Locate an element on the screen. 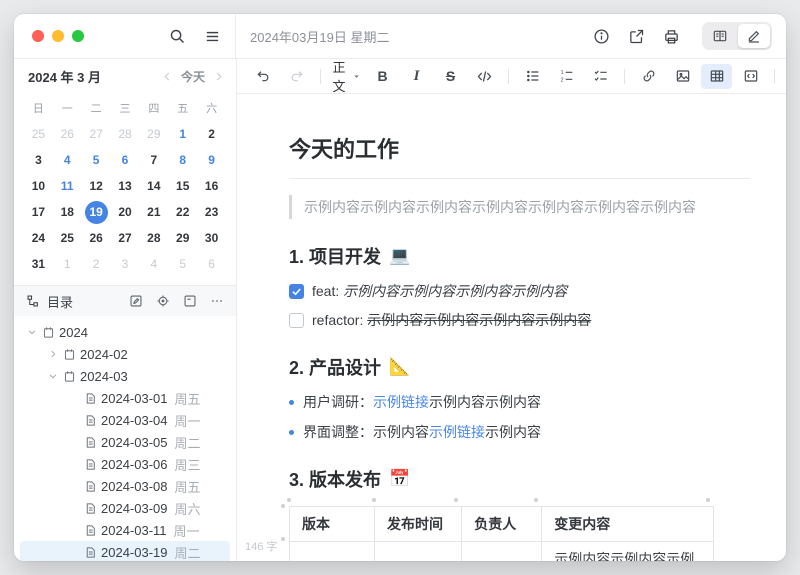 This screenshot has height=575, width=800. italic-button: I is located at coordinates (416, 76).